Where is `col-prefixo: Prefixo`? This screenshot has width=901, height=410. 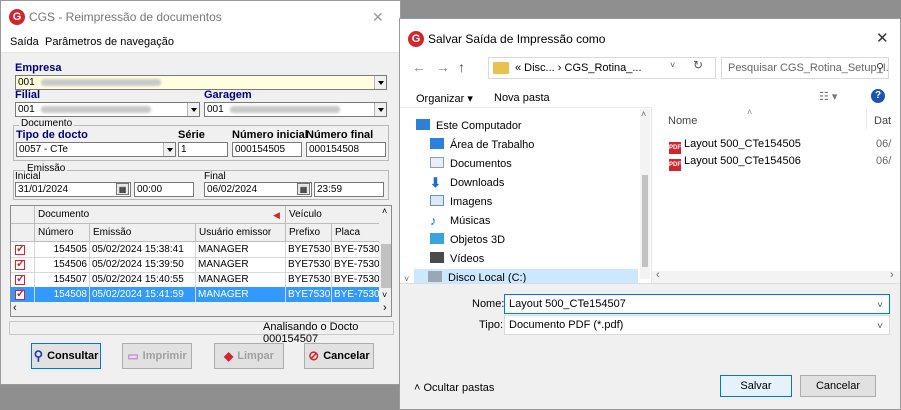
col-prefixo: Prefixo is located at coordinates (309, 233).